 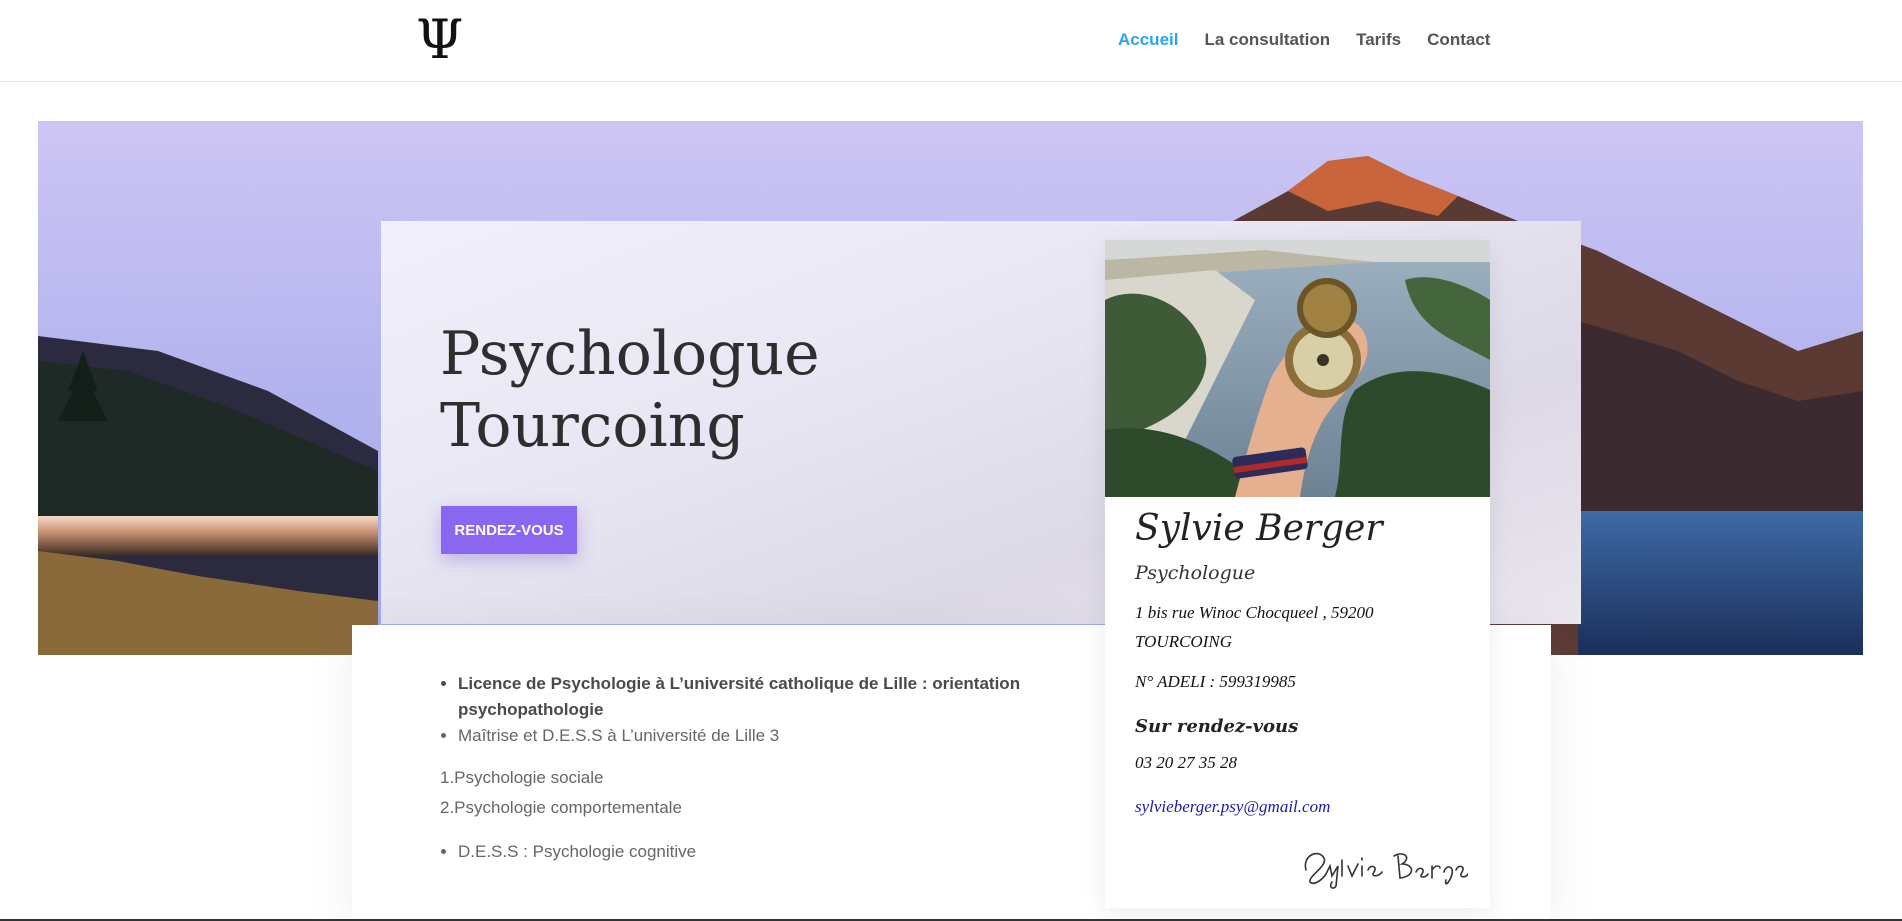 I want to click on nav-la-consultation: La consultation, so click(x=1267, y=40).